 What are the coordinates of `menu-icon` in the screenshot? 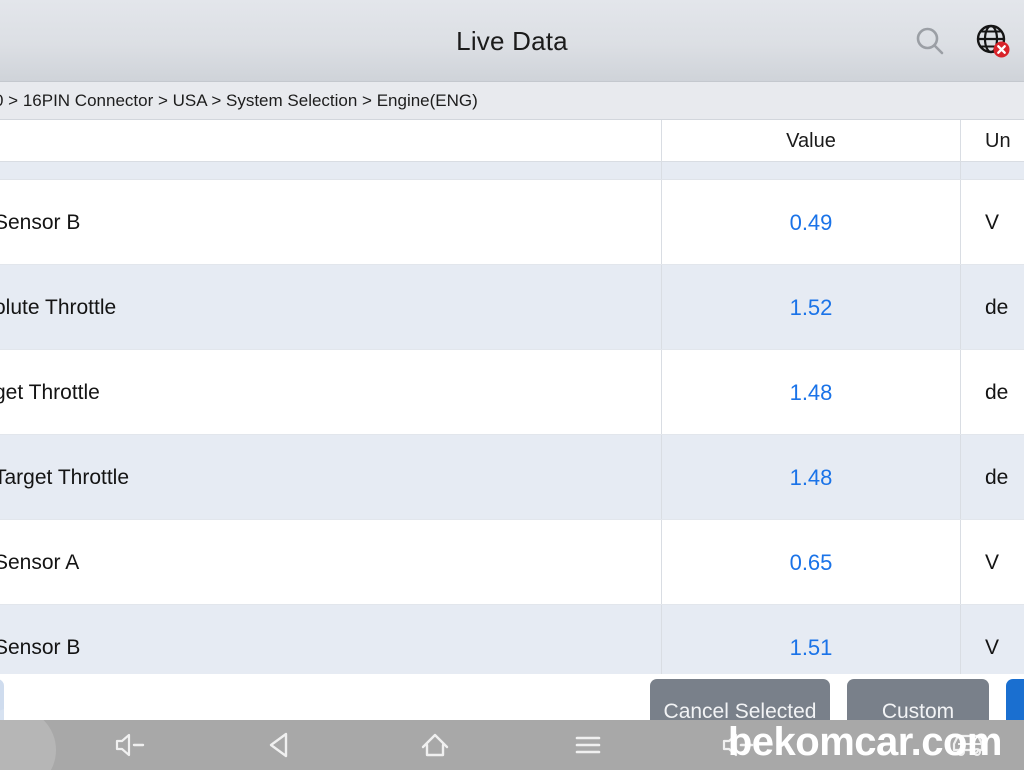 It's located at (588, 745).